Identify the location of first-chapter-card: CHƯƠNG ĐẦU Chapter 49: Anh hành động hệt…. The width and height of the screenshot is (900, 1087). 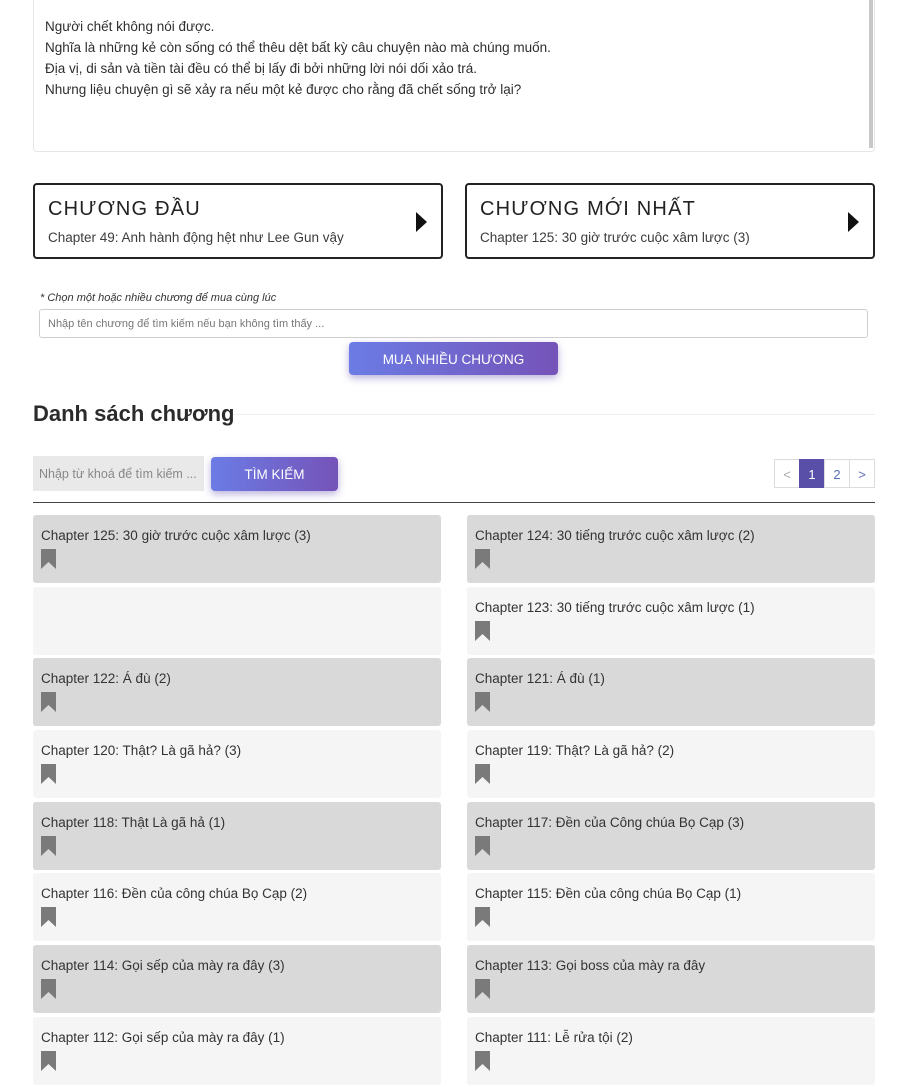
(238, 221).